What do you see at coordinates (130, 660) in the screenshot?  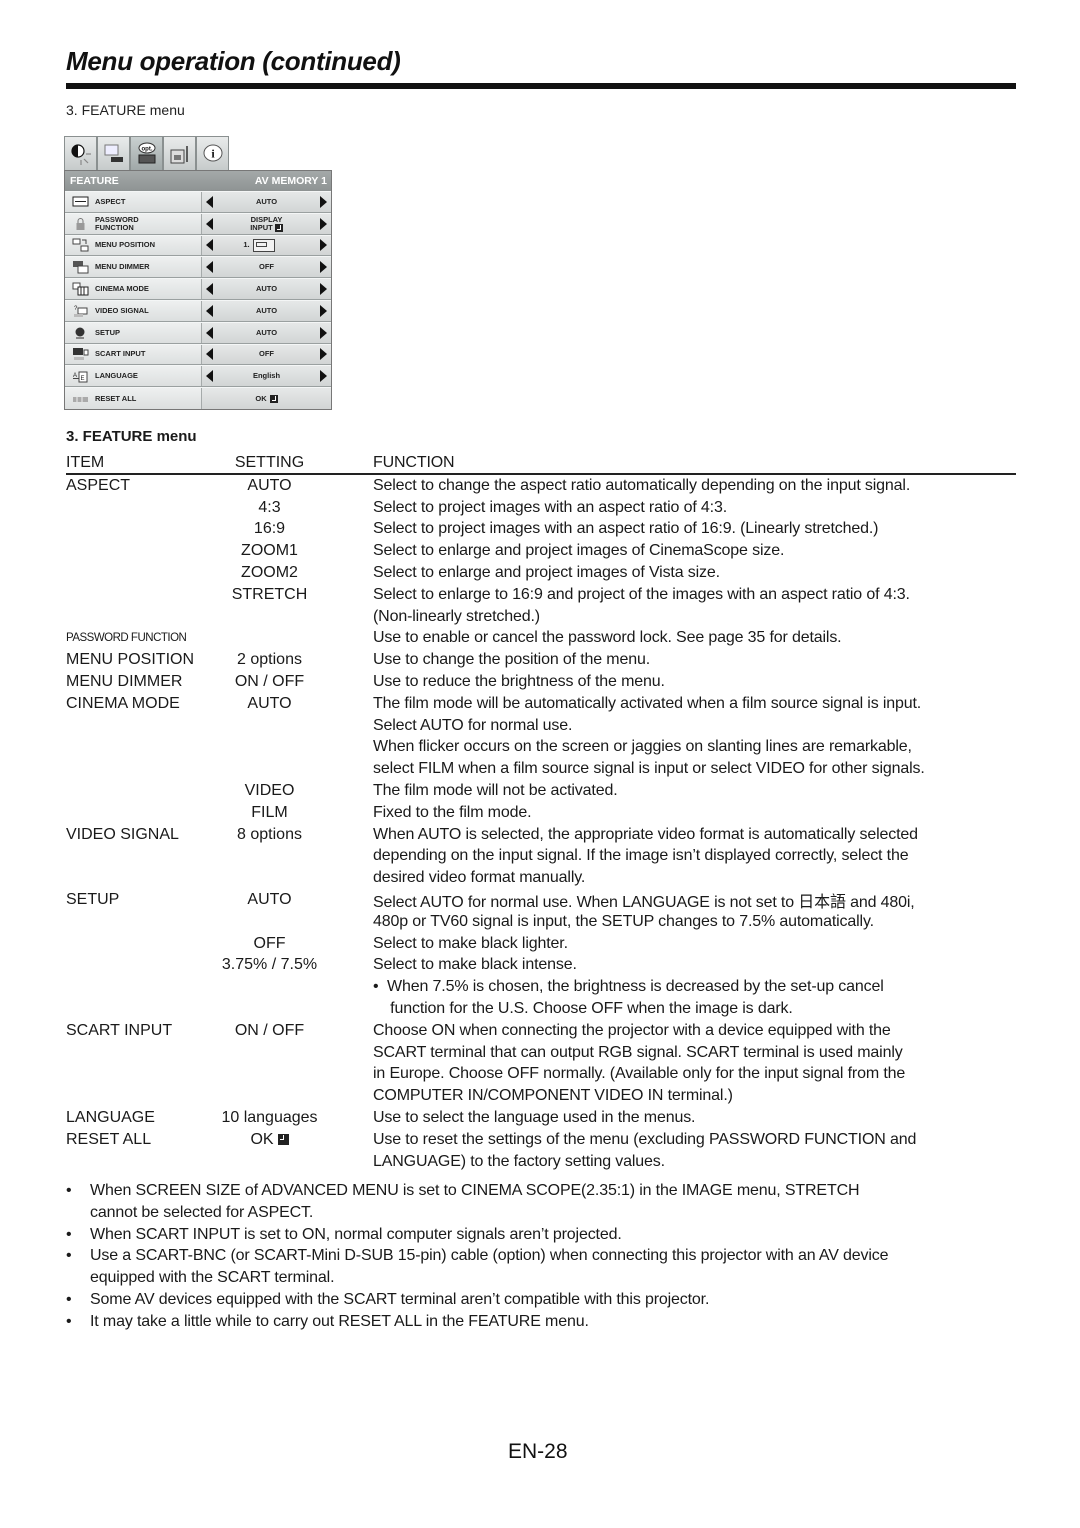 I see `item-cell: MENU POSITION` at bounding box center [130, 660].